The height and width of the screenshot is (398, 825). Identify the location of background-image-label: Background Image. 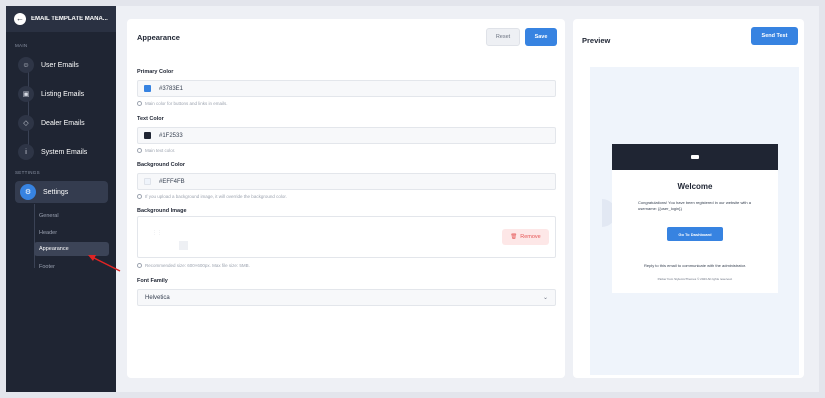
(162, 211).